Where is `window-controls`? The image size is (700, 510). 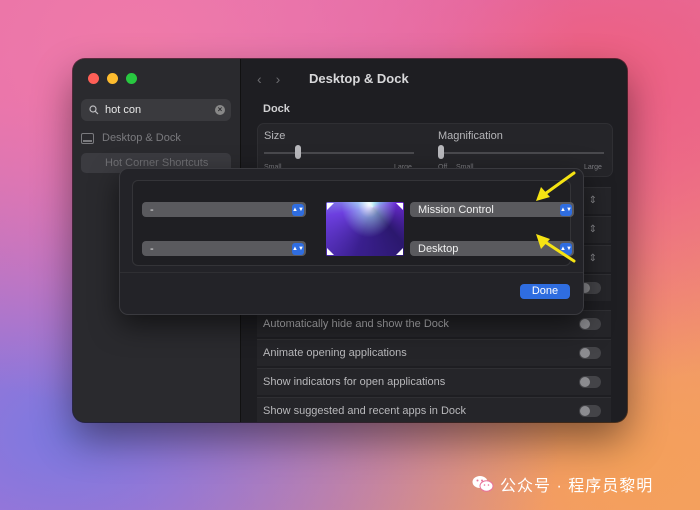
window-controls is located at coordinates (112, 78).